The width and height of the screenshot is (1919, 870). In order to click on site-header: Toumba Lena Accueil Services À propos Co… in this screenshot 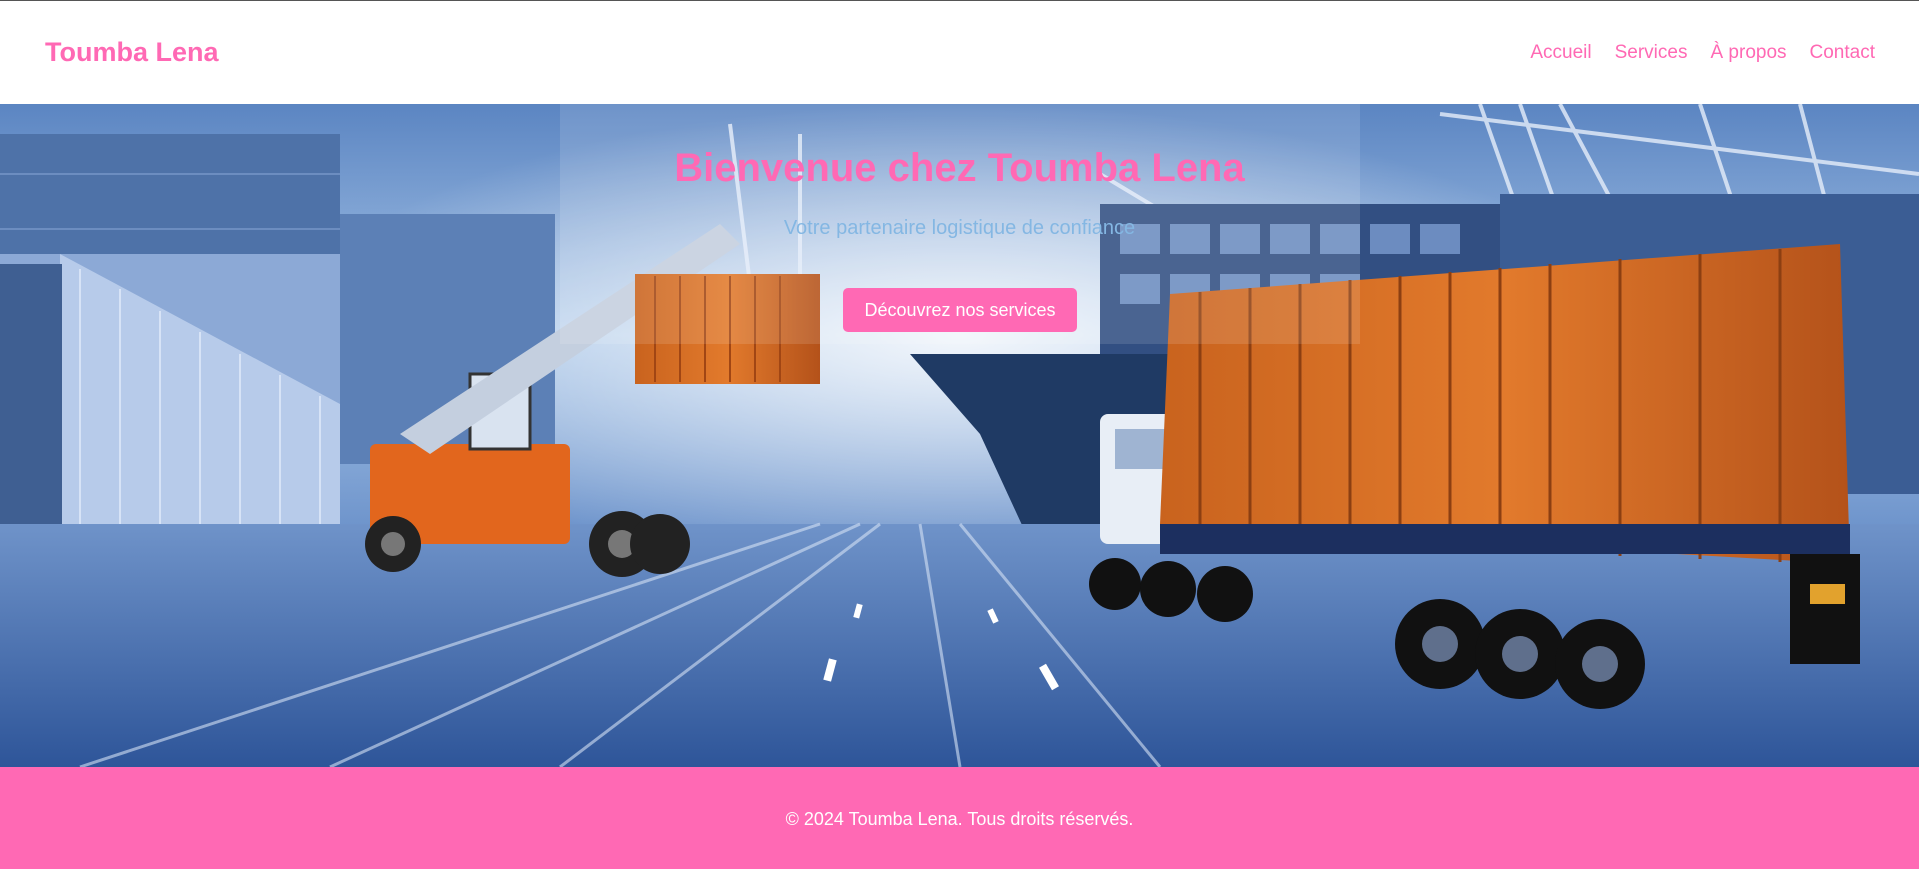, I will do `click(959, 52)`.